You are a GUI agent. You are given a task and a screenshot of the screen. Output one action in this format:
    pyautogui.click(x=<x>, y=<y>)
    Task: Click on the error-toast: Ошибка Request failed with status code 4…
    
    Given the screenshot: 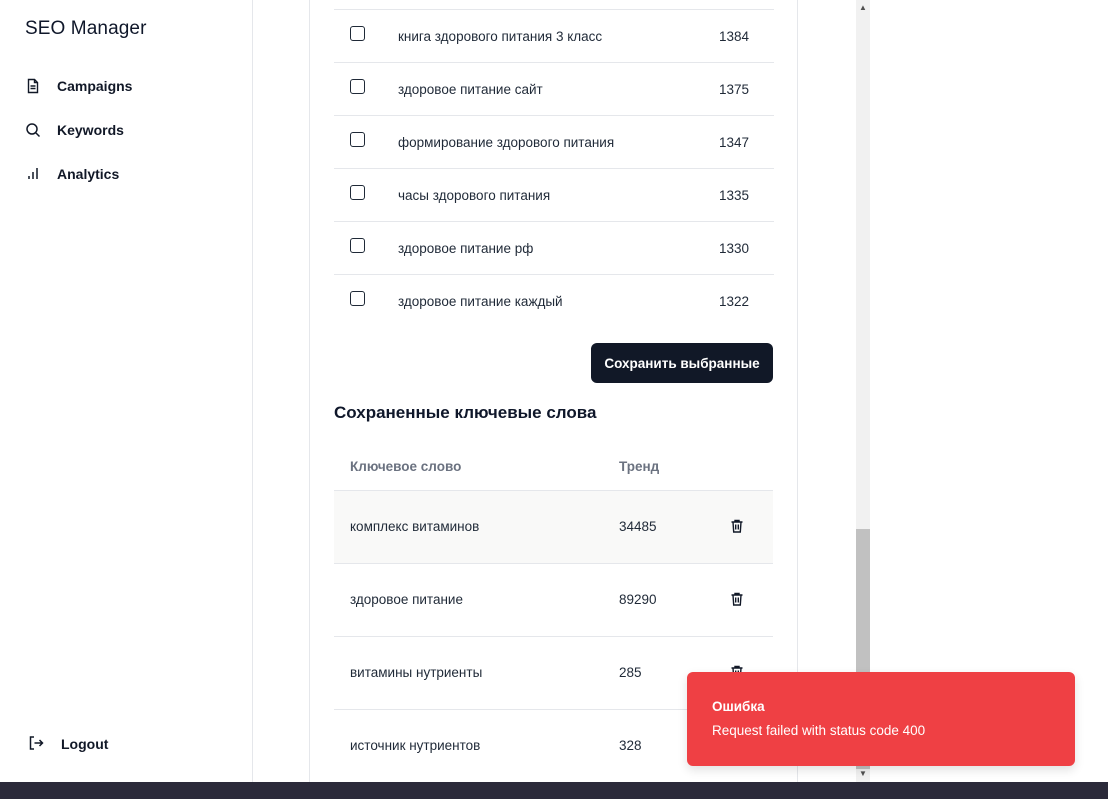 What is the action you would take?
    pyautogui.click(x=881, y=719)
    